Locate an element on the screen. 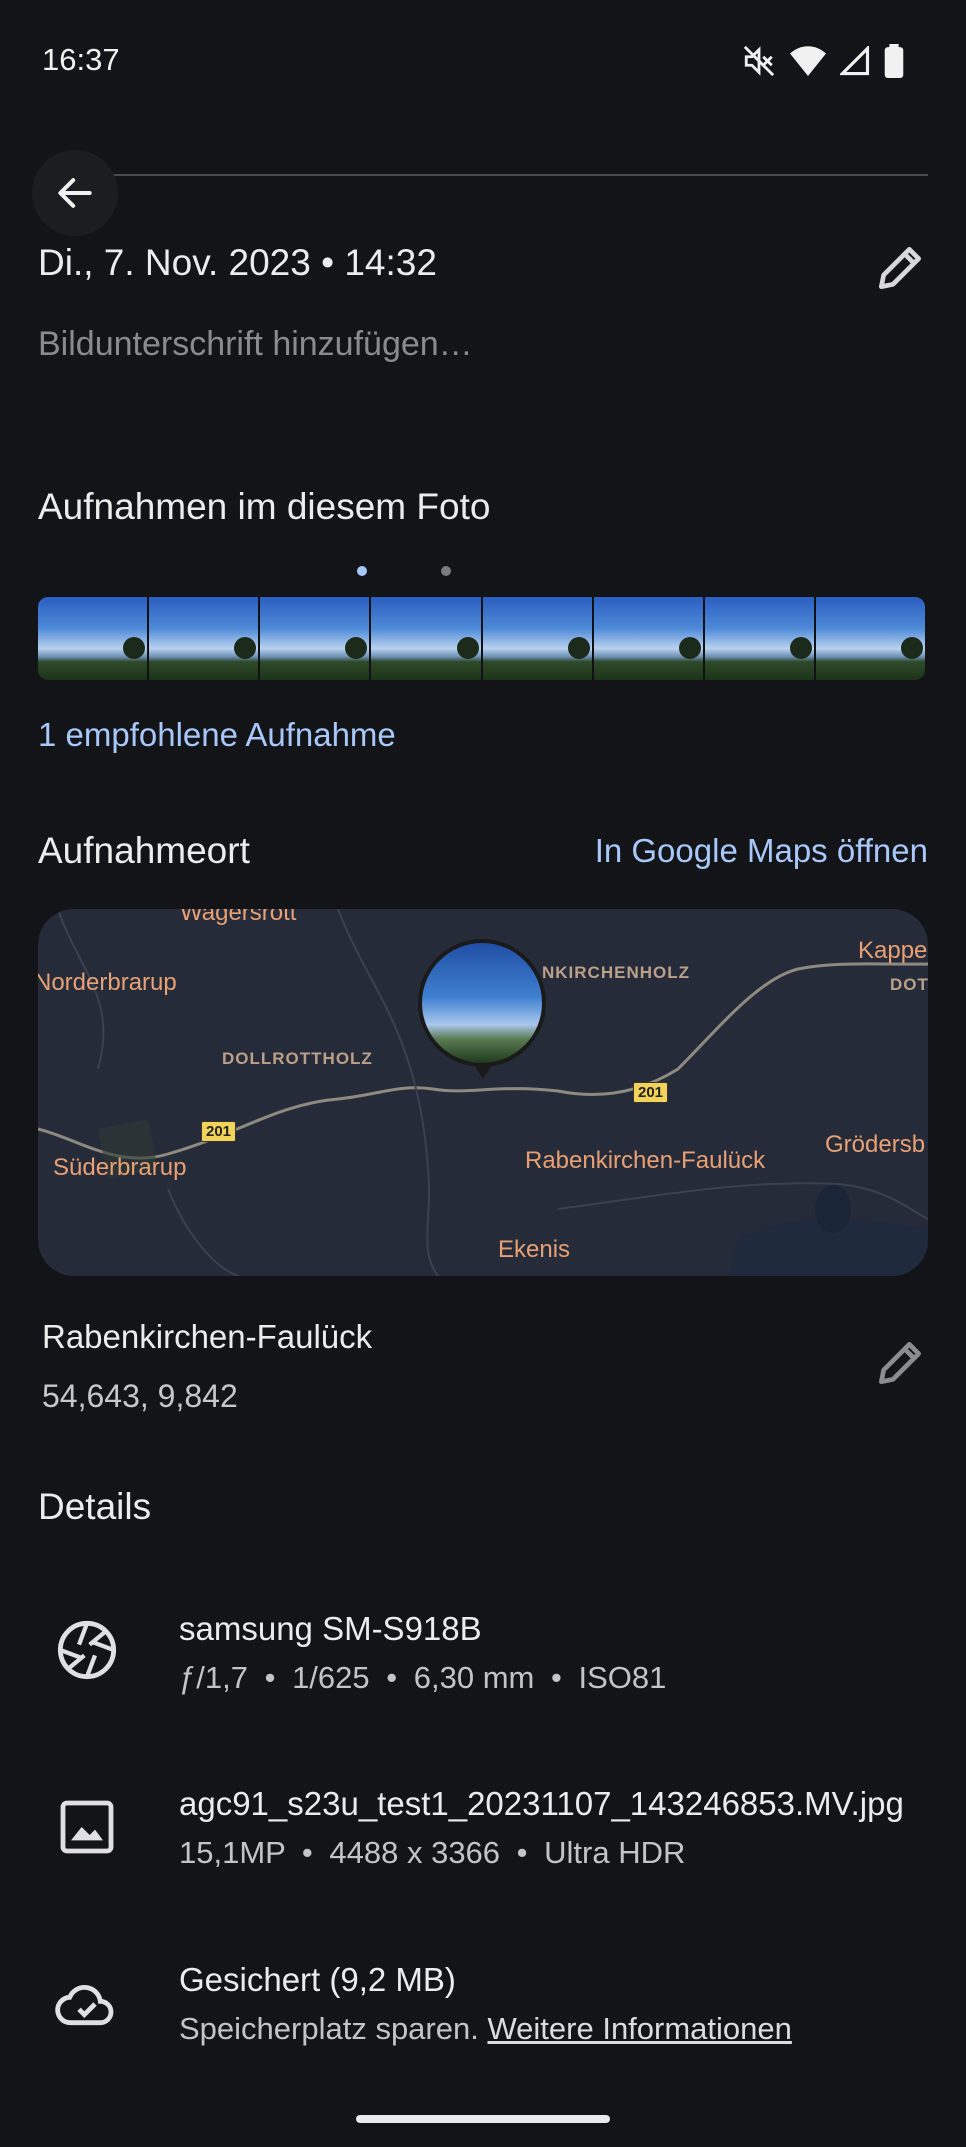  map-label-ekenis: Ekenis is located at coordinates (534, 1249).